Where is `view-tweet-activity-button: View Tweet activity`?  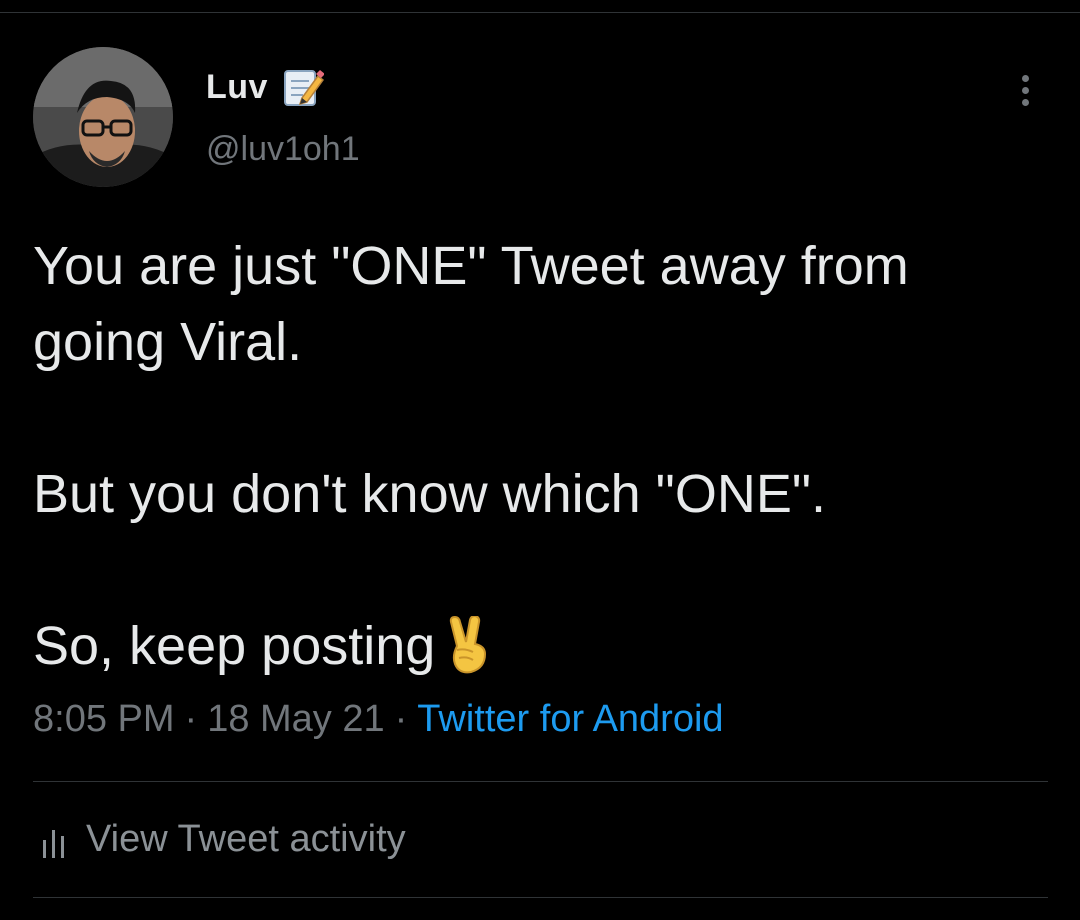
view-tweet-activity-button: View Tweet activity is located at coordinates (223, 839).